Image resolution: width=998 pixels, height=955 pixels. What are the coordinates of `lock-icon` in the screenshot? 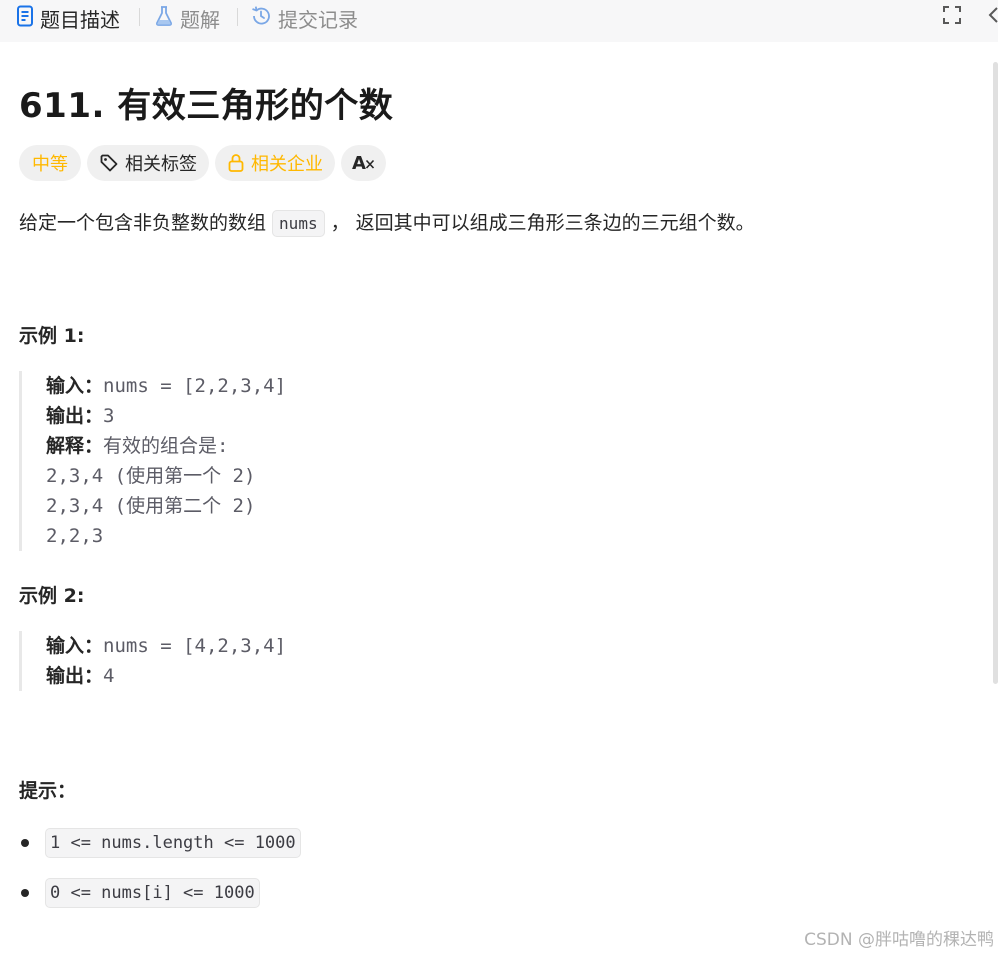 It's located at (236, 163).